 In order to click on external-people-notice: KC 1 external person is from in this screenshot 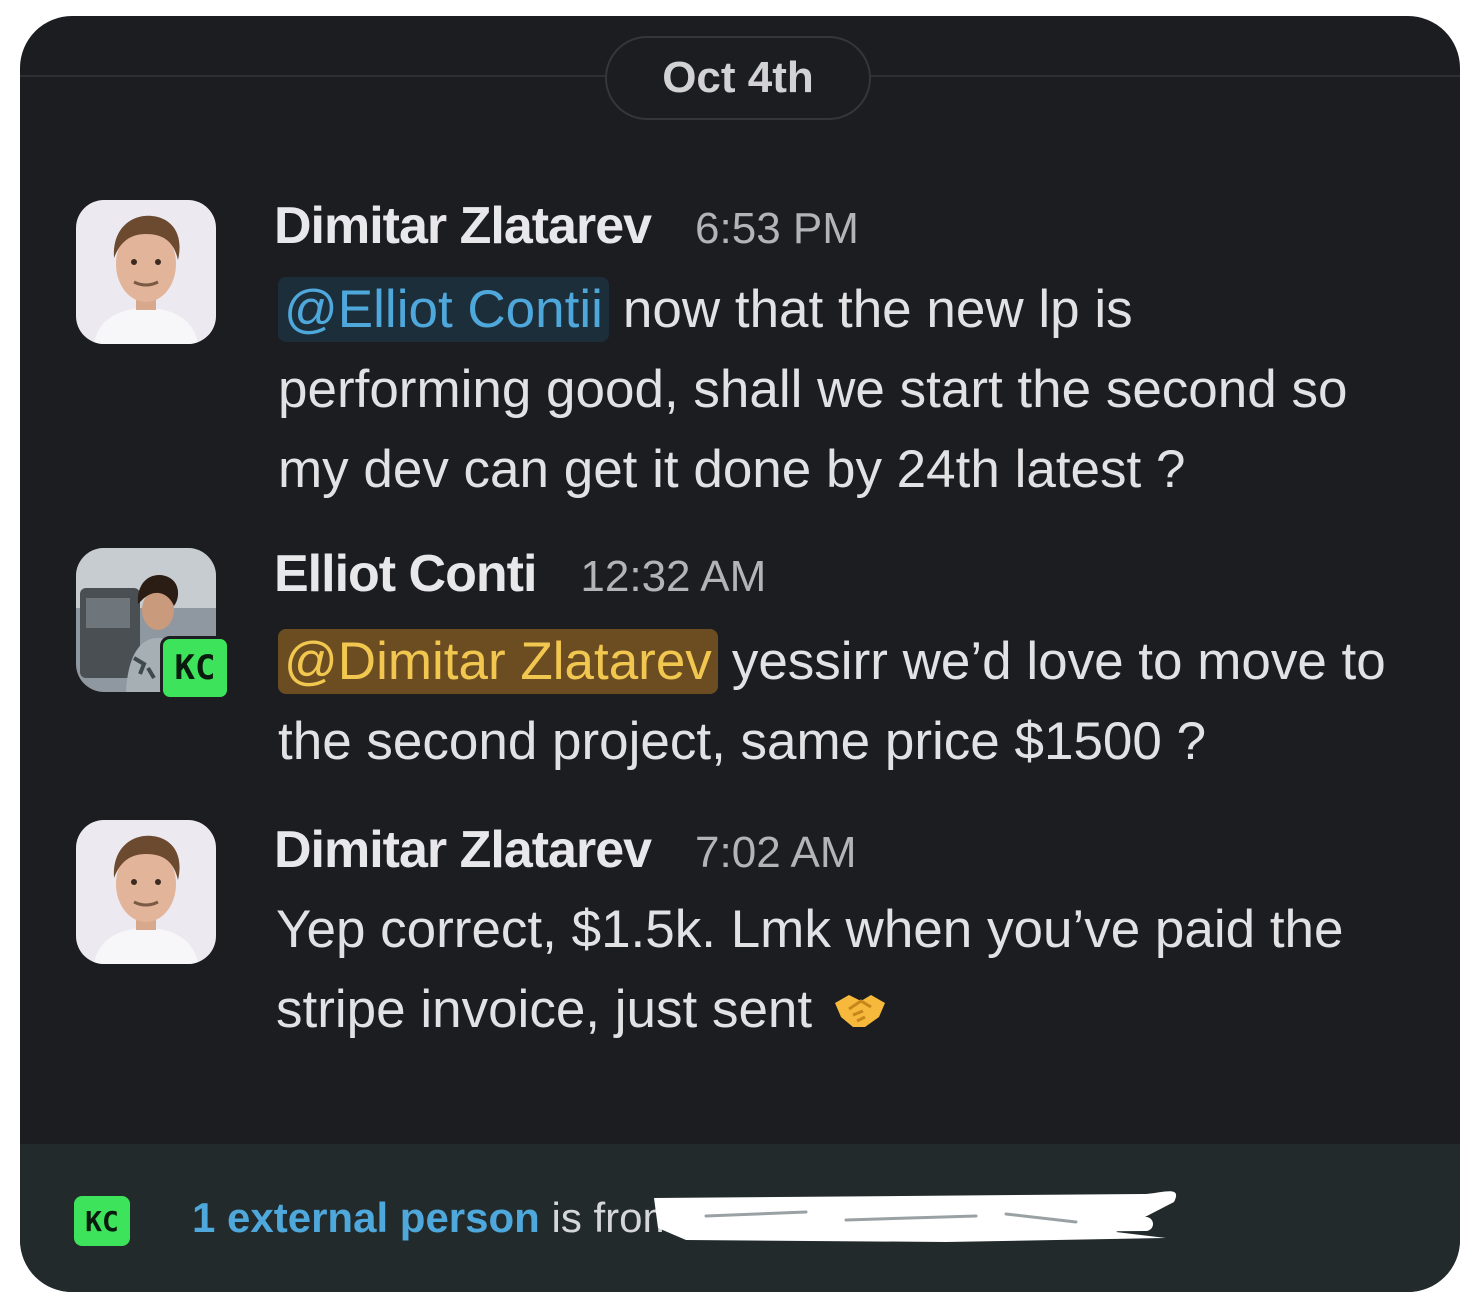, I will do `click(740, 1218)`.